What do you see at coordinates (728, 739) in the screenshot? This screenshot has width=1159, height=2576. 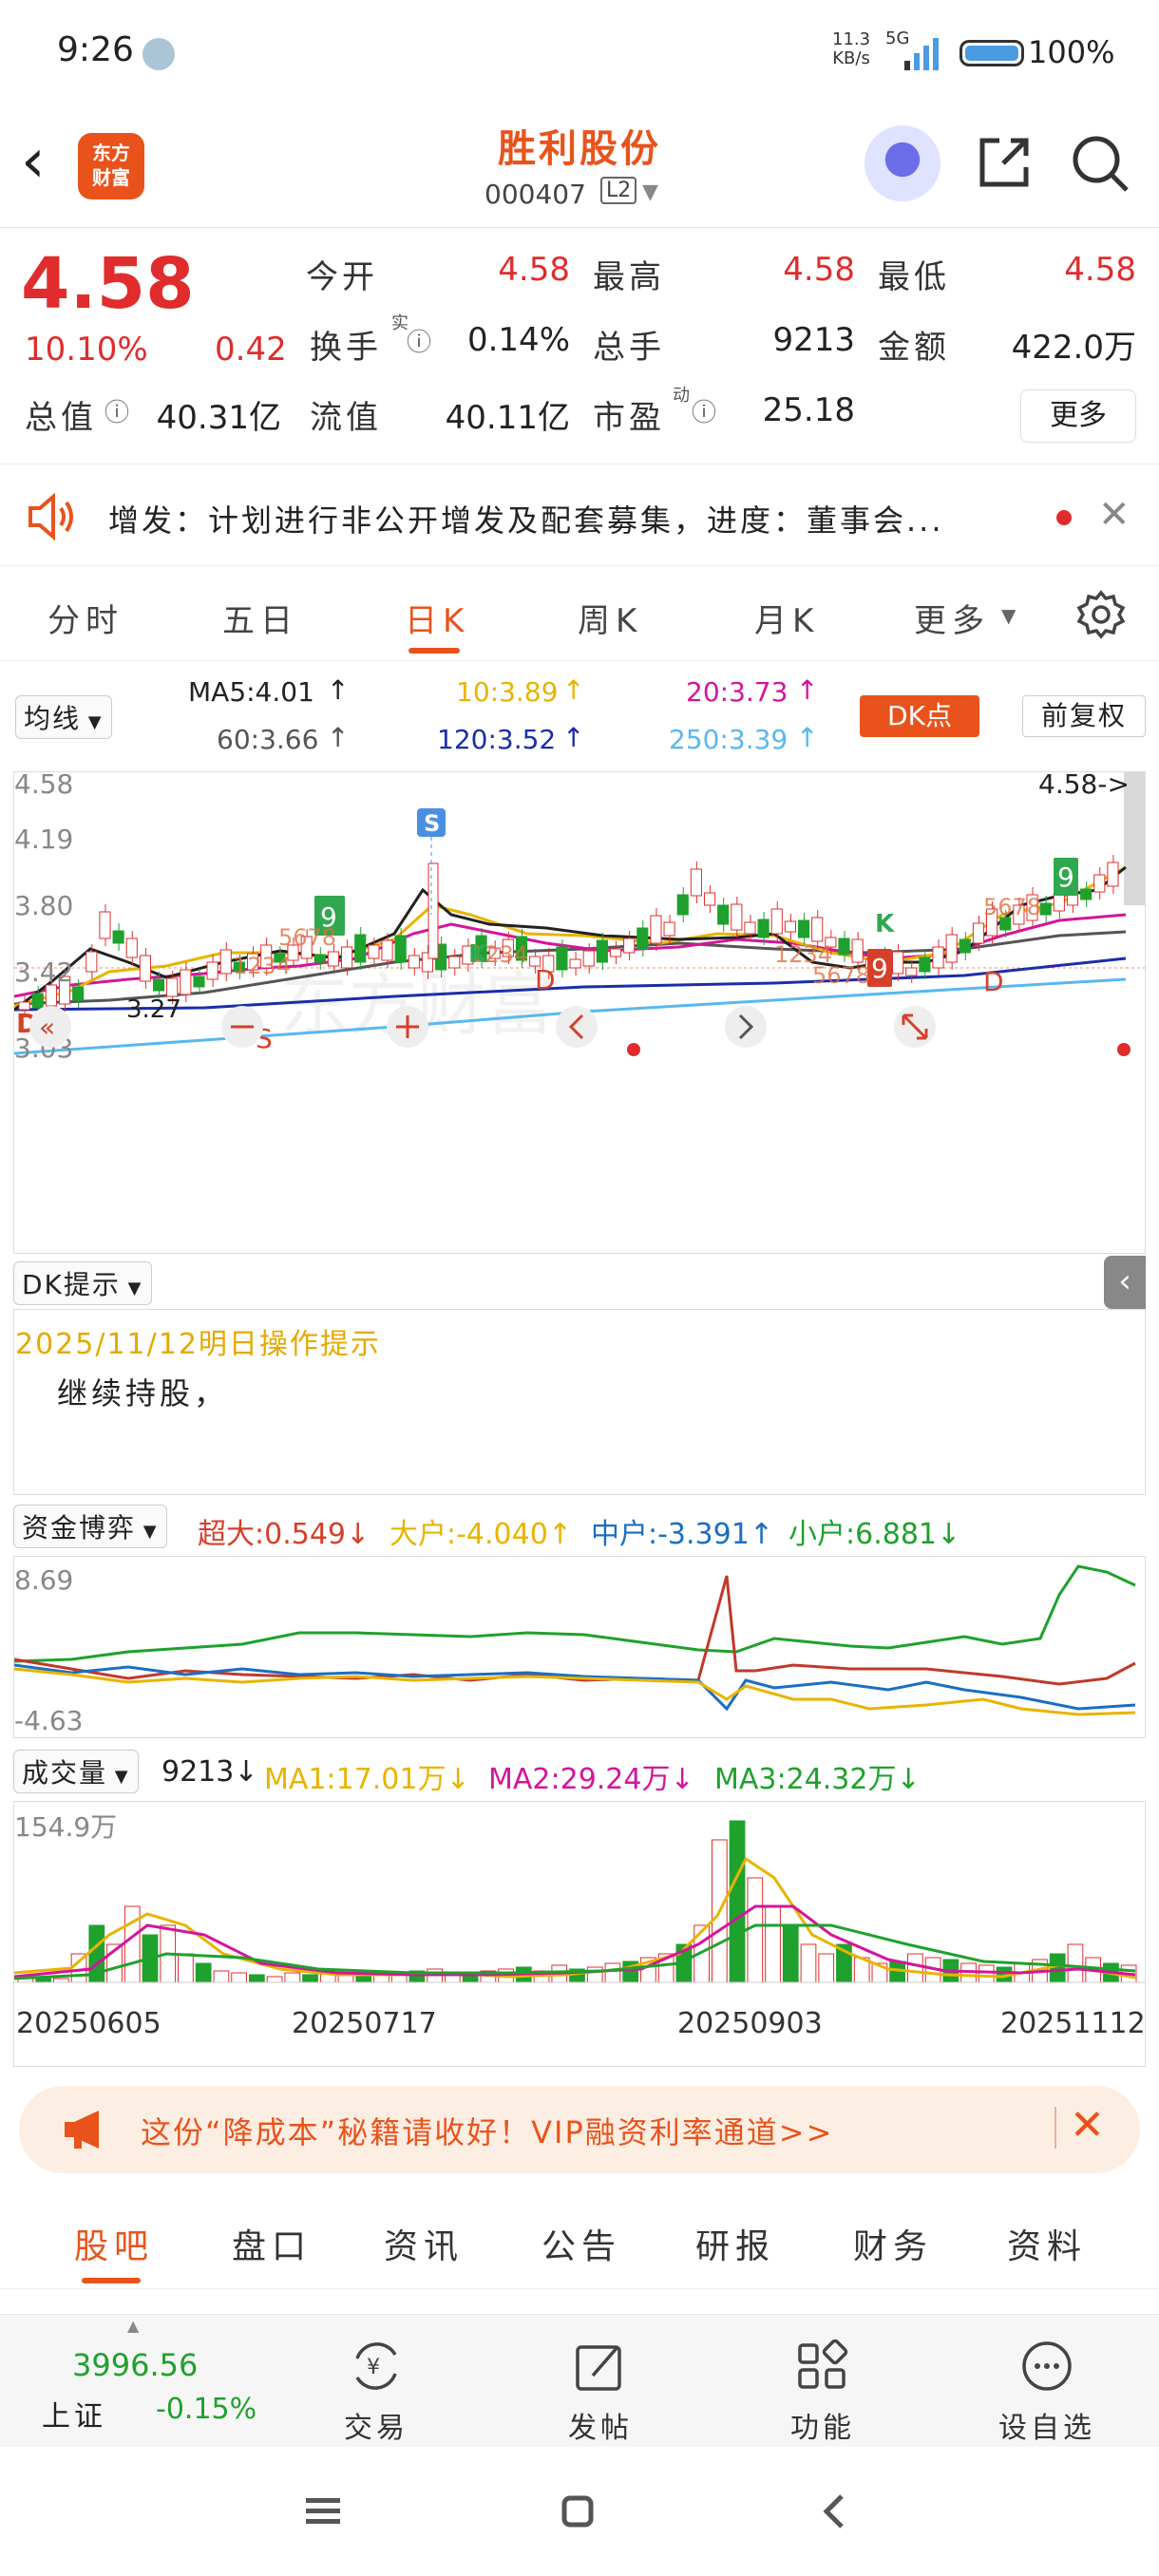 I see `ma250-value: 250:3.39` at bounding box center [728, 739].